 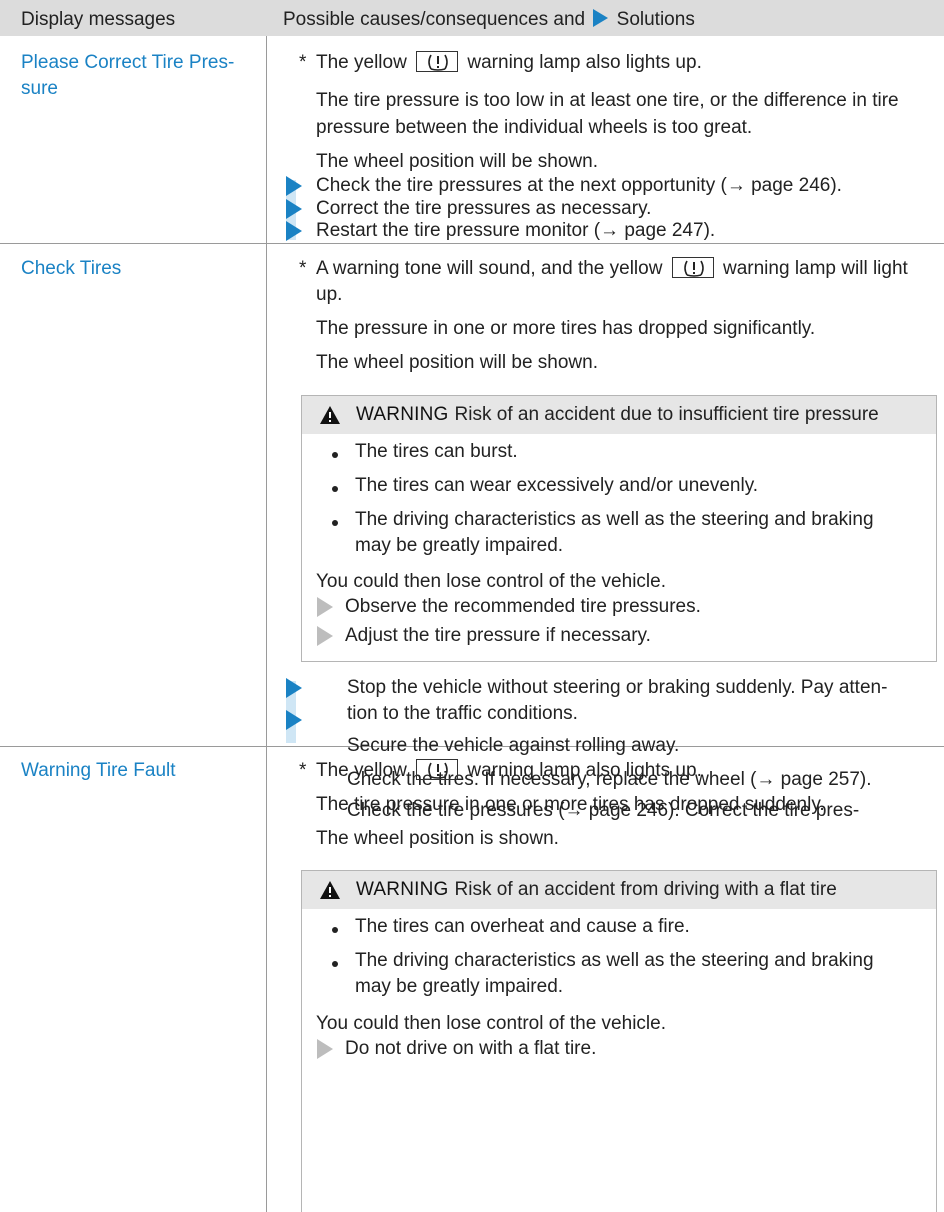 I want to click on header-causes-text: Possible causes/consequences and, so click(x=434, y=19).